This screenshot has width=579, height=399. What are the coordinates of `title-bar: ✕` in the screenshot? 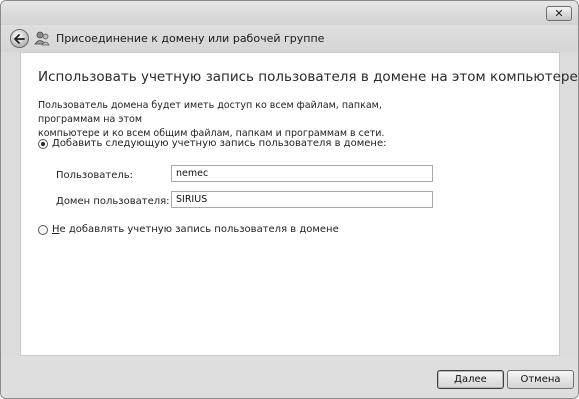 It's located at (289, 13).